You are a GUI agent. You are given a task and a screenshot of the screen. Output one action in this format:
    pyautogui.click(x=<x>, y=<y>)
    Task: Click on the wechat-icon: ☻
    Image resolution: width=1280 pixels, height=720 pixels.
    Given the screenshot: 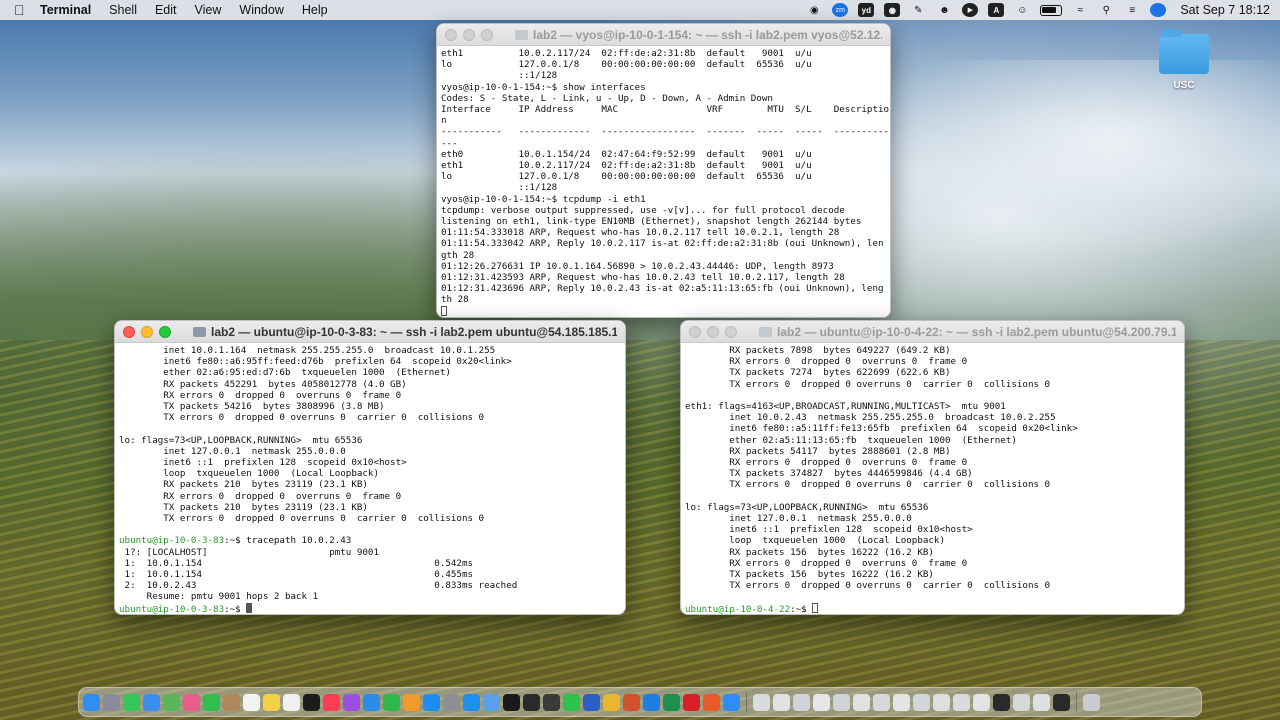 What is the action you would take?
    pyautogui.click(x=944, y=10)
    